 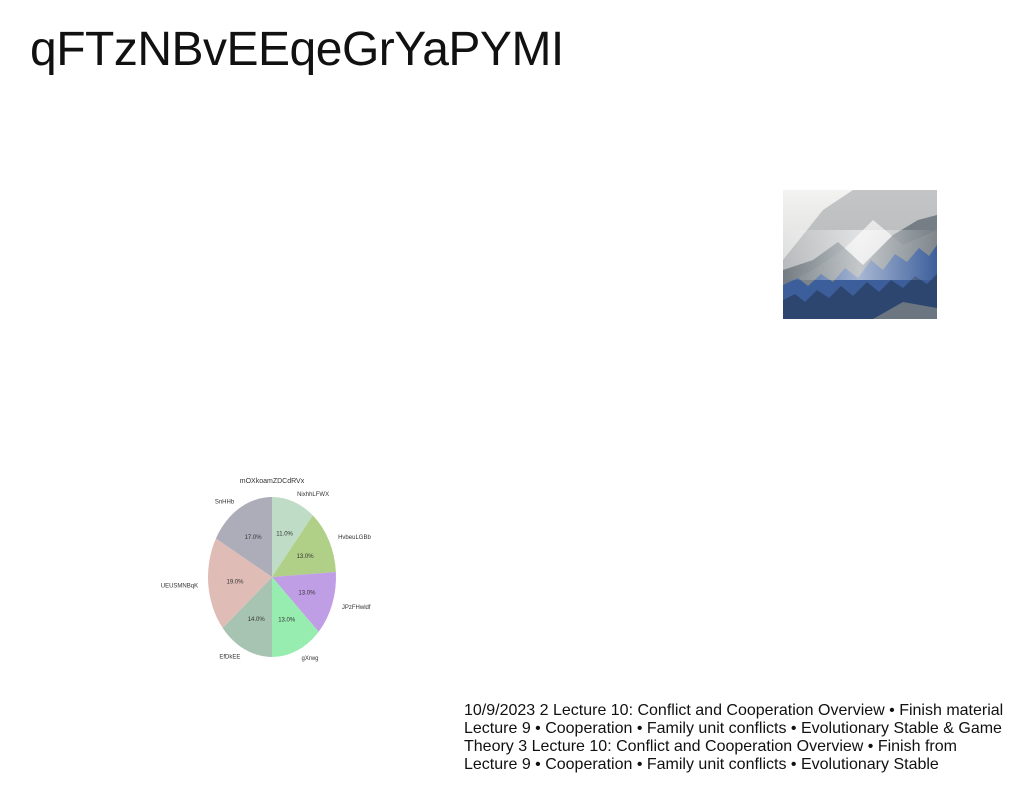 What do you see at coordinates (313, 495) in the screenshot?
I see `pie-category-label: NixhhLFWX` at bounding box center [313, 495].